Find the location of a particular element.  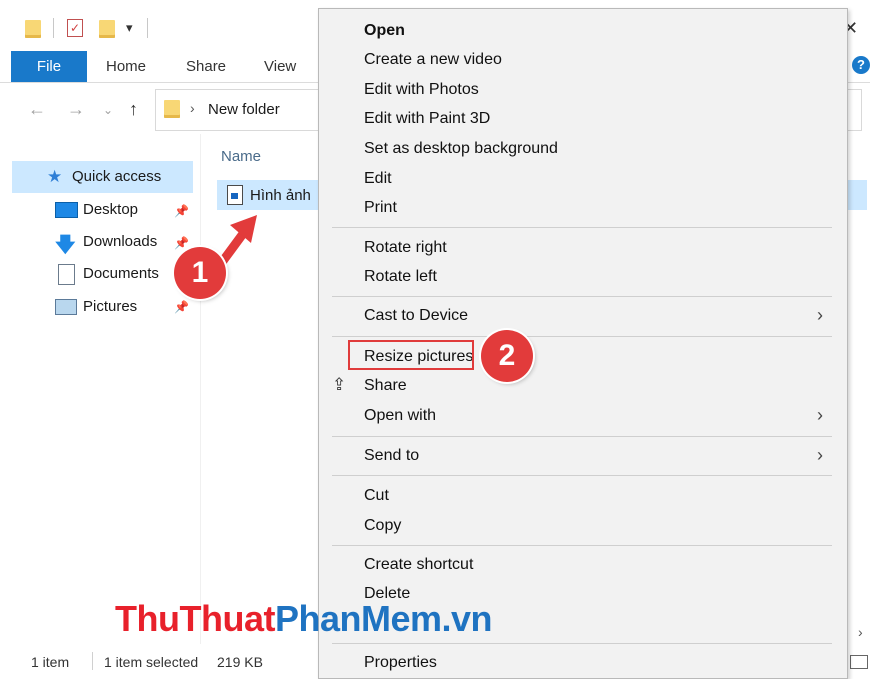

image-file-icon is located at coordinates (235, 195).